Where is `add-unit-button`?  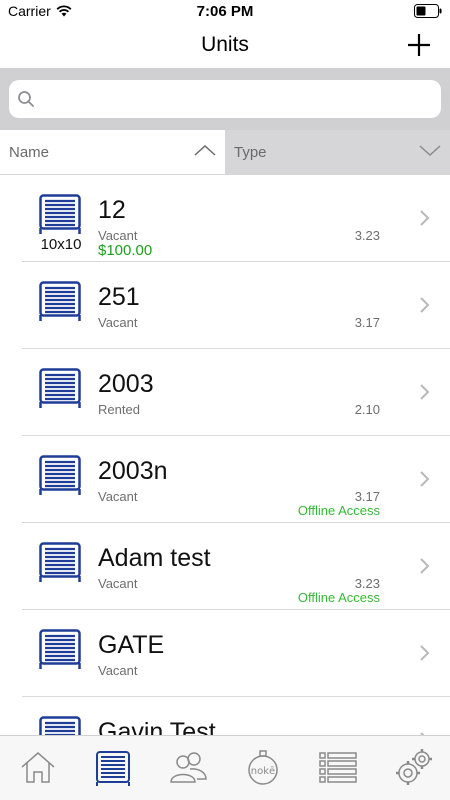 add-unit-button is located at coordinates (419, 45).